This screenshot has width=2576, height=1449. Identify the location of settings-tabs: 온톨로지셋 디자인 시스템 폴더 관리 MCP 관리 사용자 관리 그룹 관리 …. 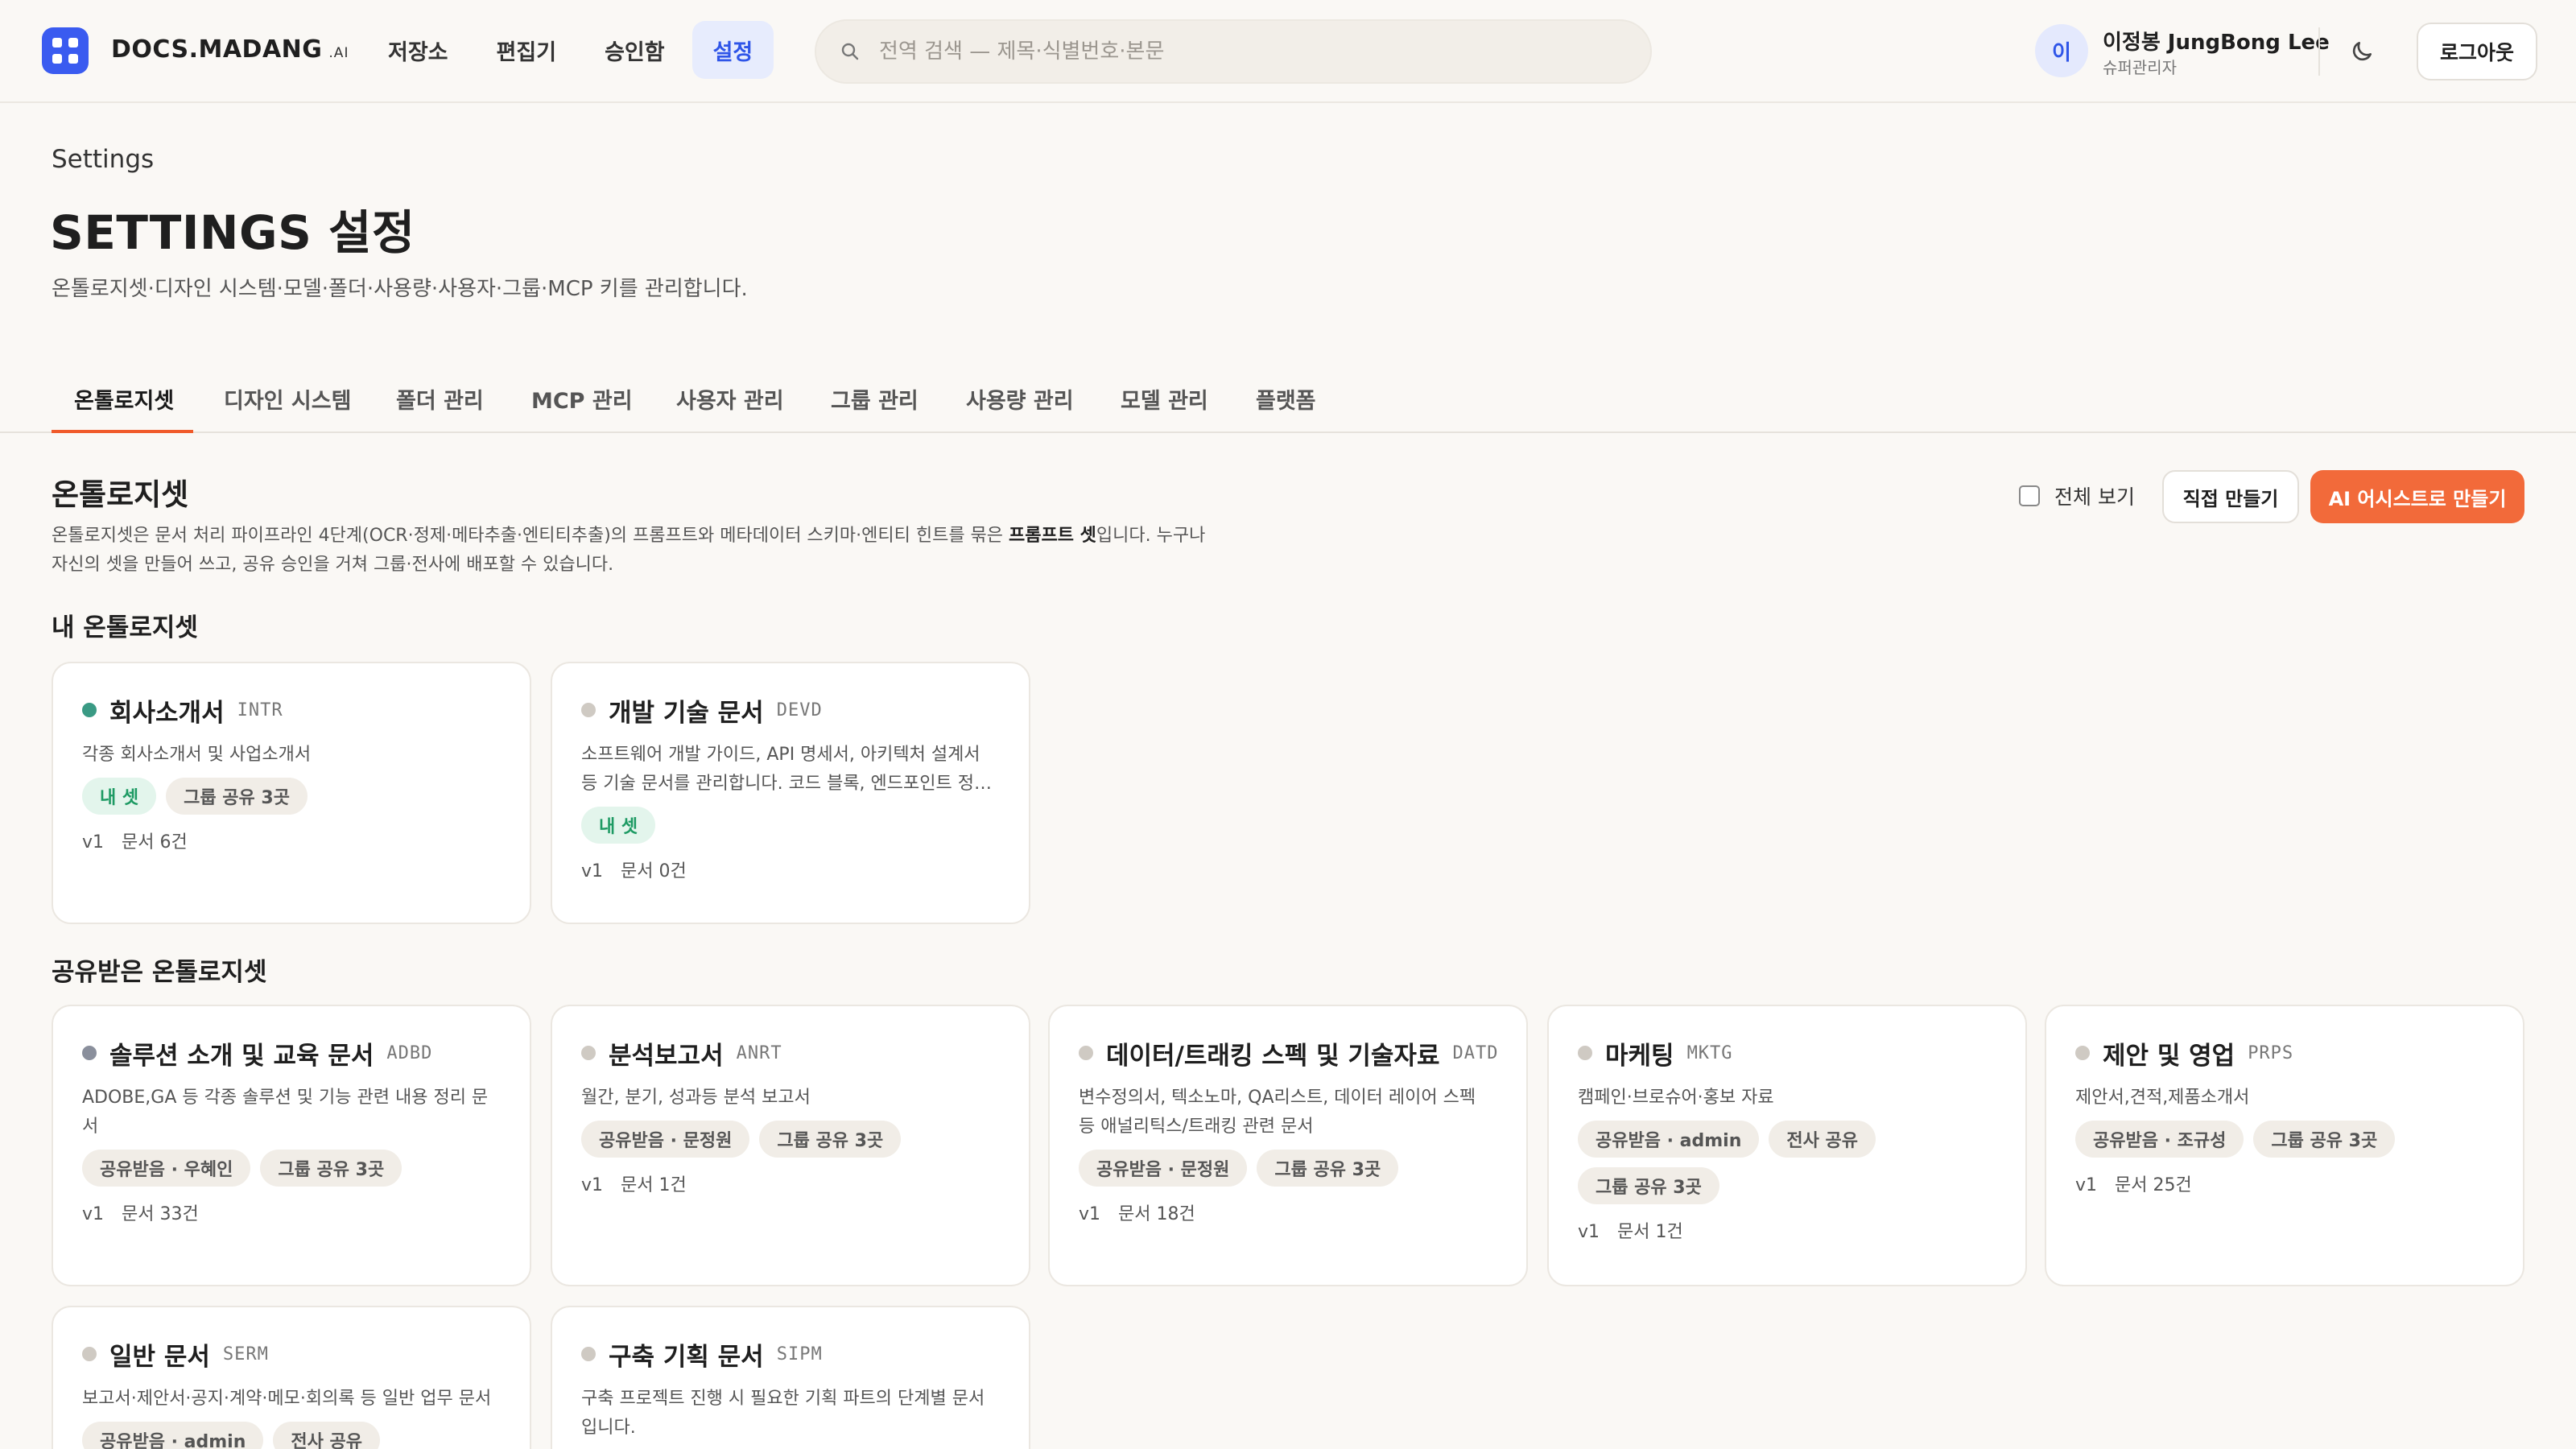
(1288, 401).